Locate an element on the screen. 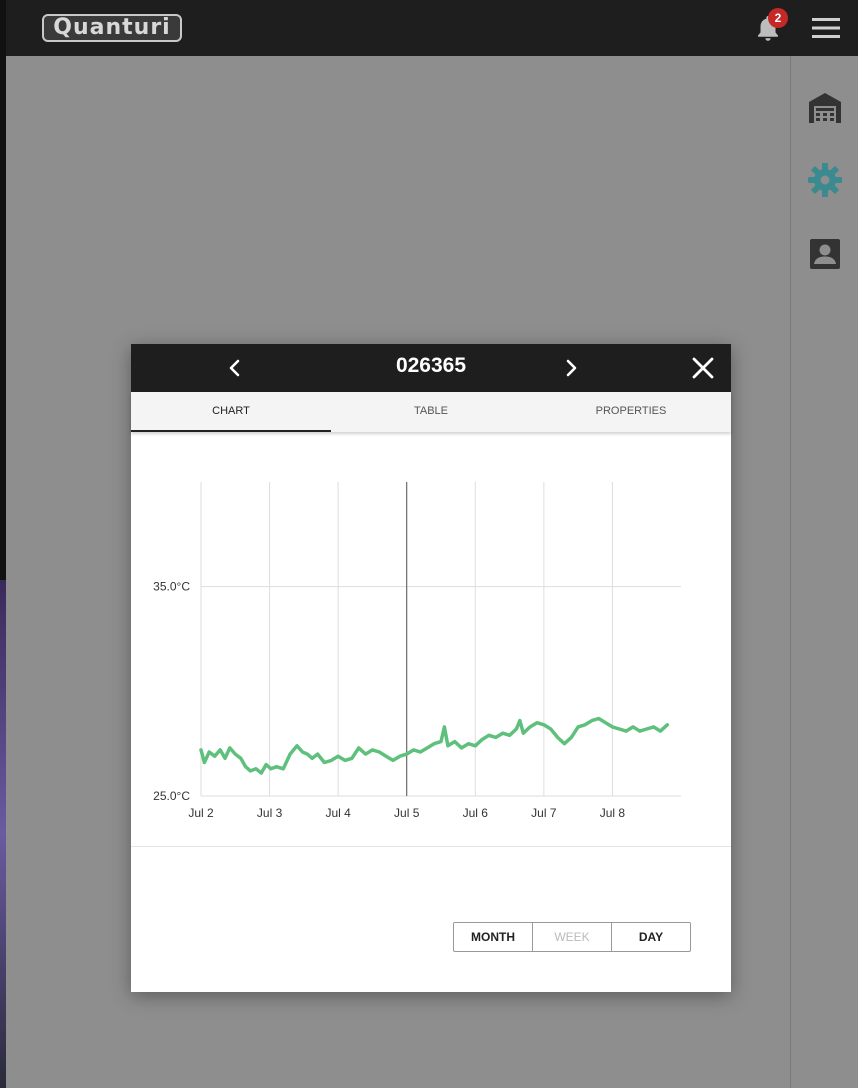 This screenshot has width=858, height=1088. account-profile-icon is located at coordinates (825, 254).